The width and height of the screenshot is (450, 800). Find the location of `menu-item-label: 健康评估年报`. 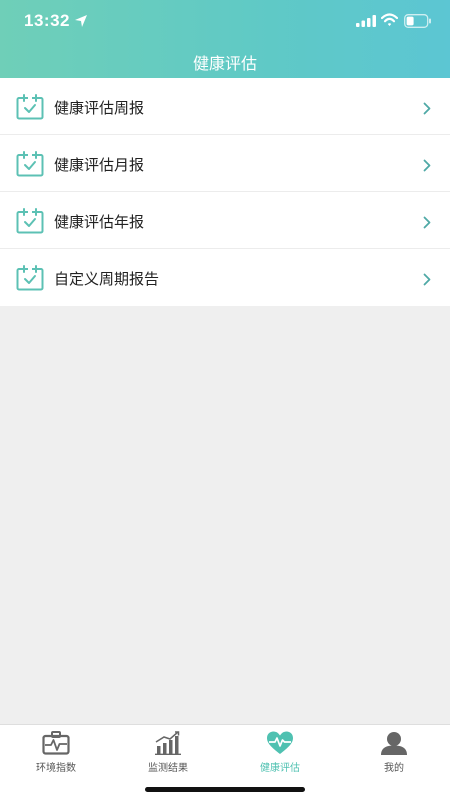

menu-item-label: 健康评估年报 is located at coordinates (99, 222).